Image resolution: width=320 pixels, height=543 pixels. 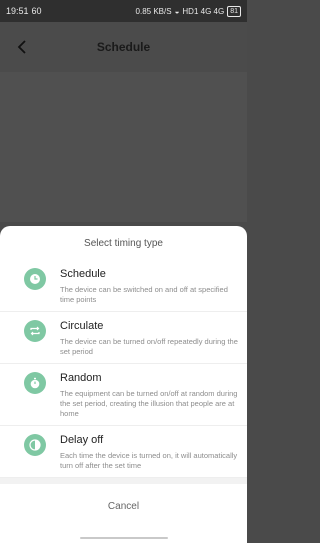 I want to click on wifi-icon: ◒, so click(x=177, y=11).